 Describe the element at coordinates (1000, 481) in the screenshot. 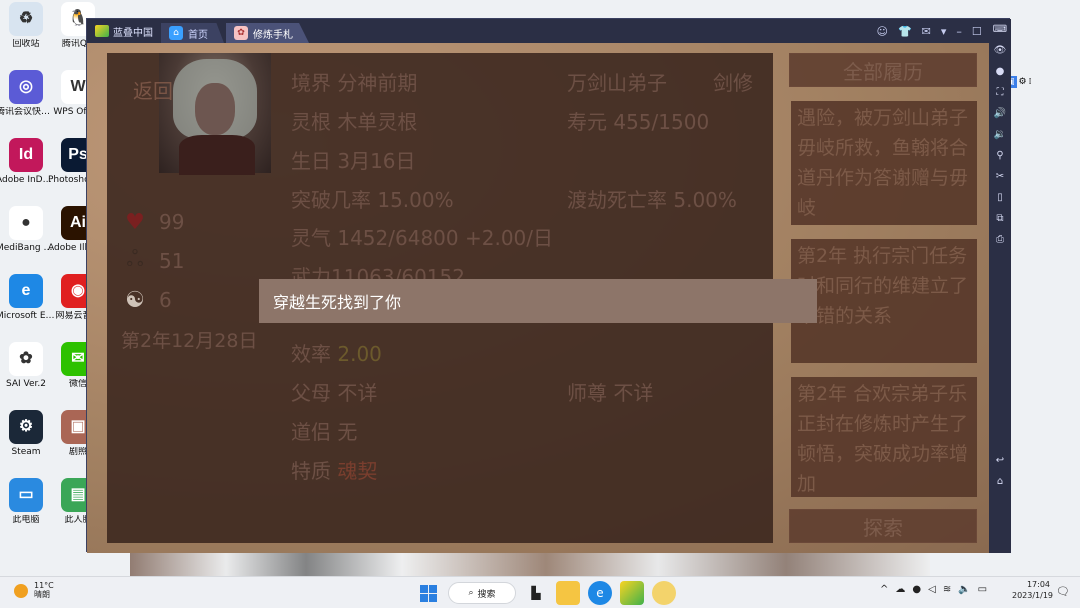

I see `home-icon: ⌂` at that location.